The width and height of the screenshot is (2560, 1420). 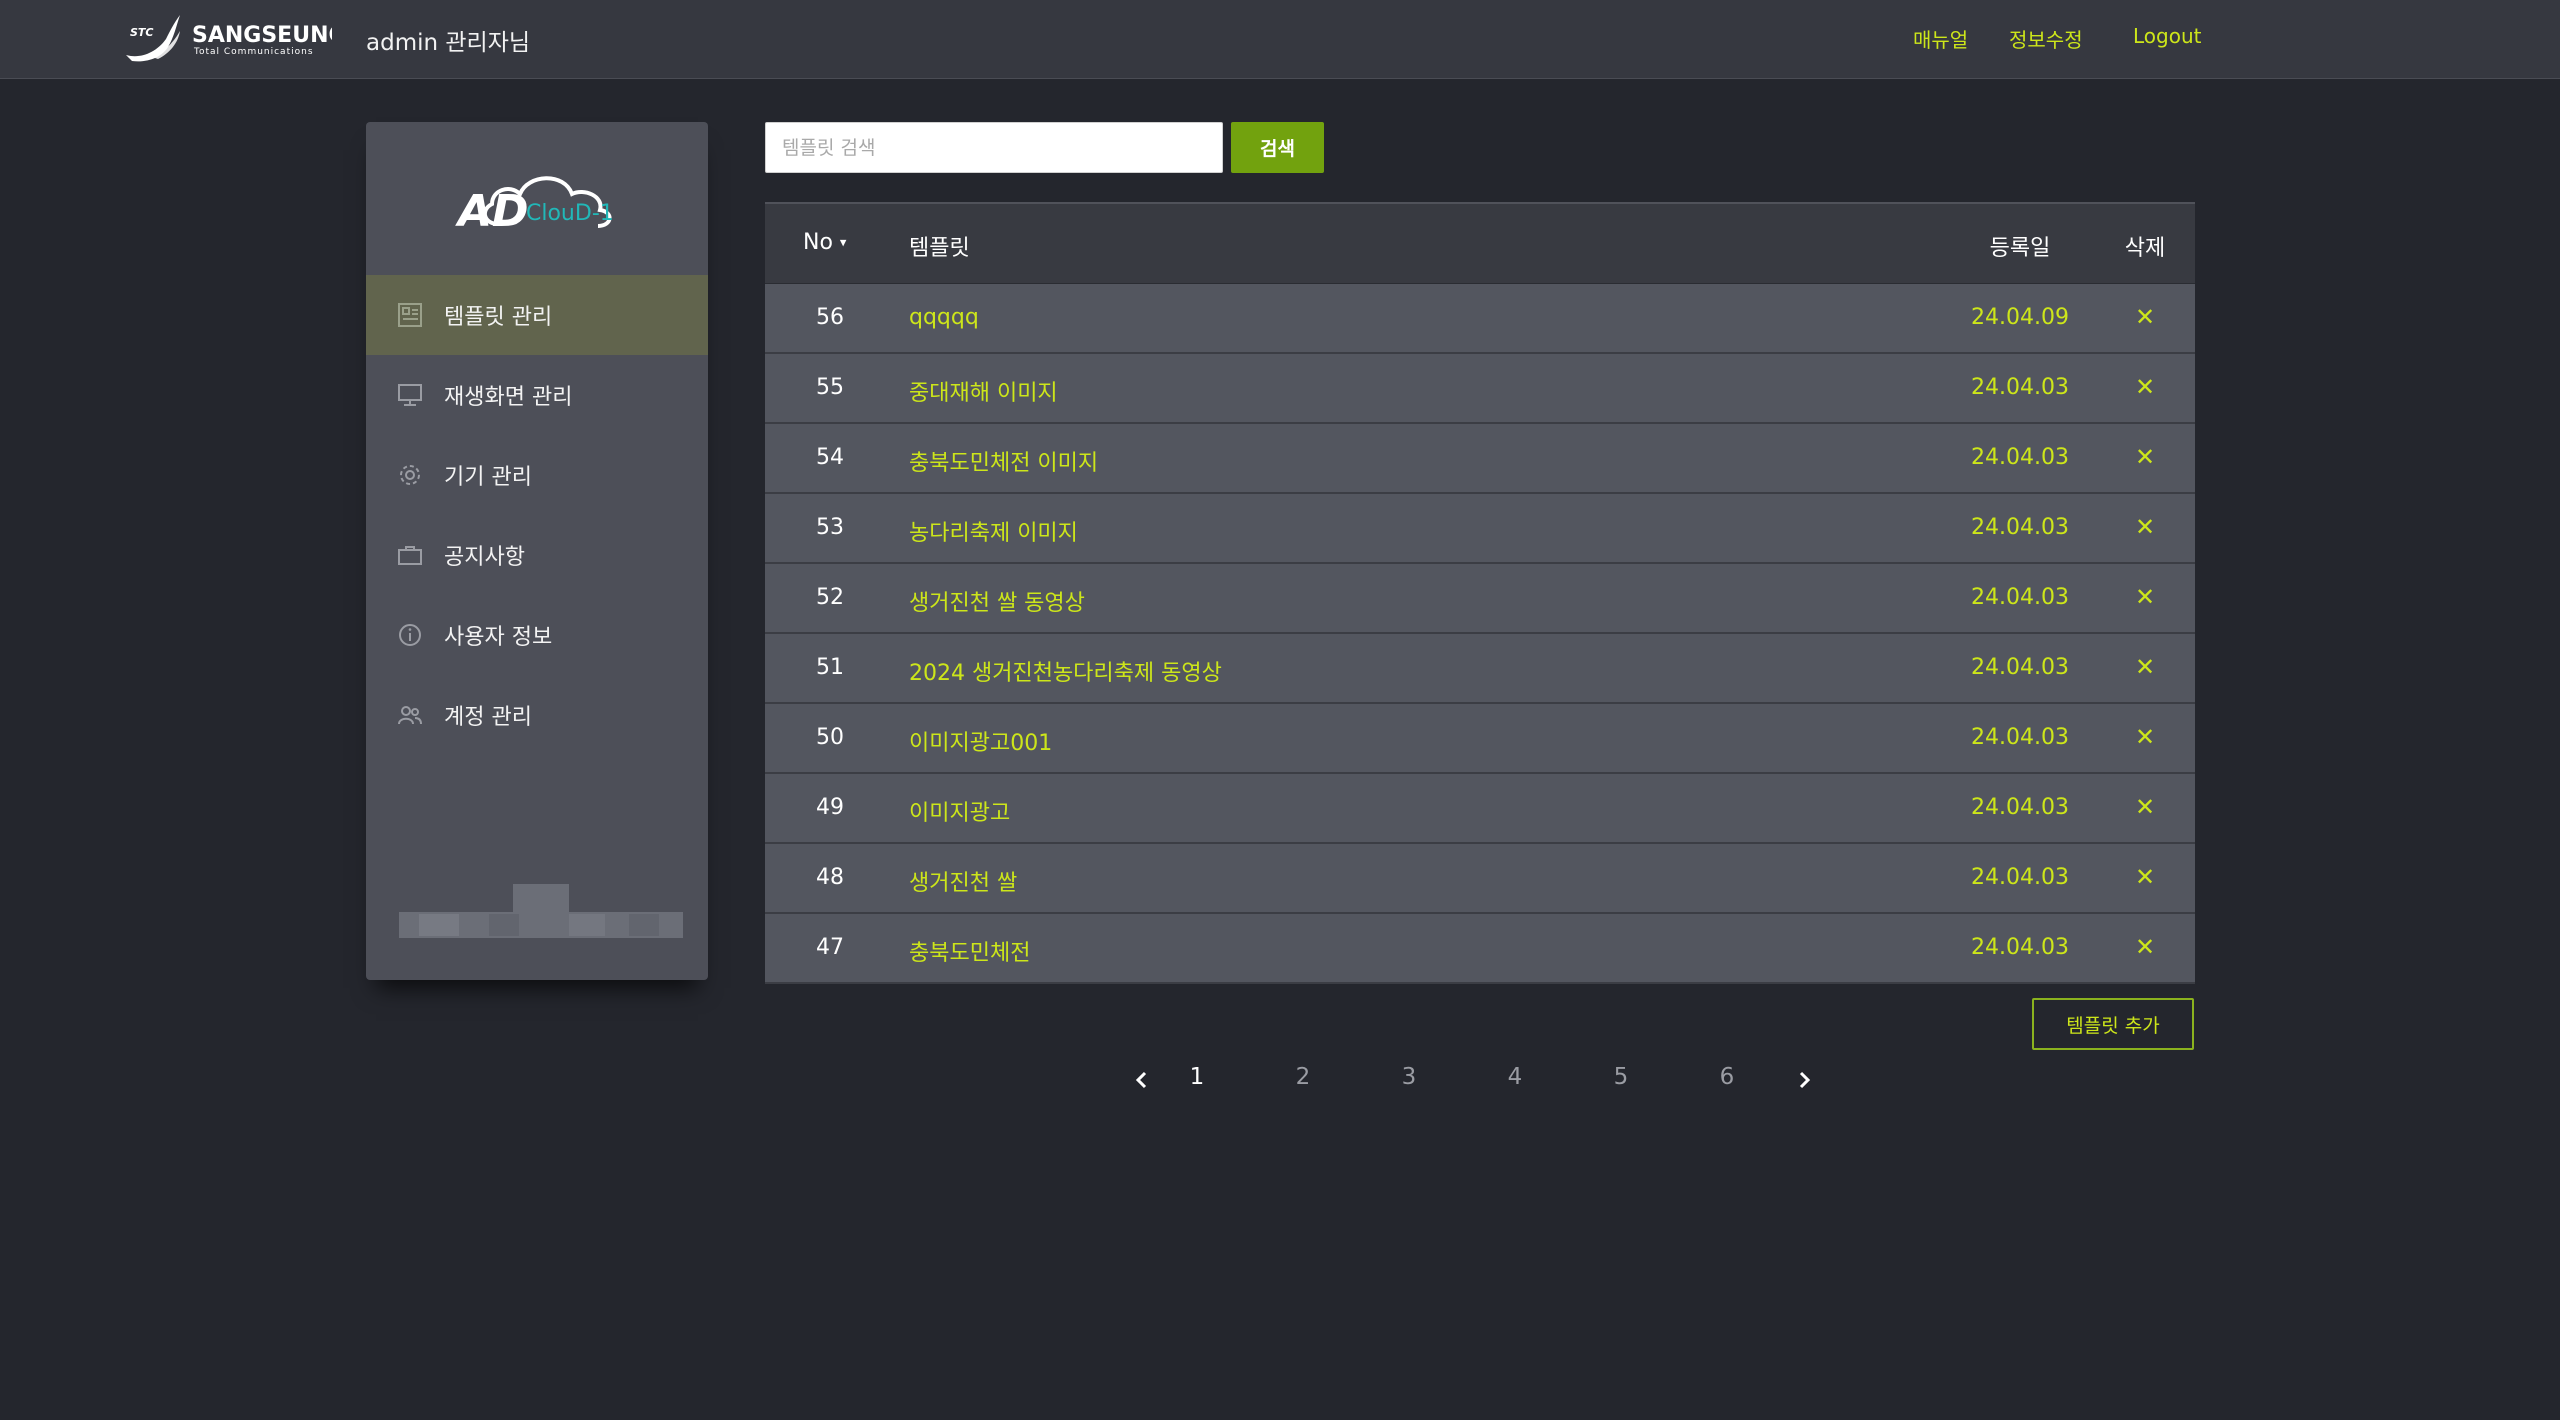 What do you see at coordinates (983, 391) in the screenshot?
I see `template-name-link: 중대재해 이미지` at bounding box center [983, 391].